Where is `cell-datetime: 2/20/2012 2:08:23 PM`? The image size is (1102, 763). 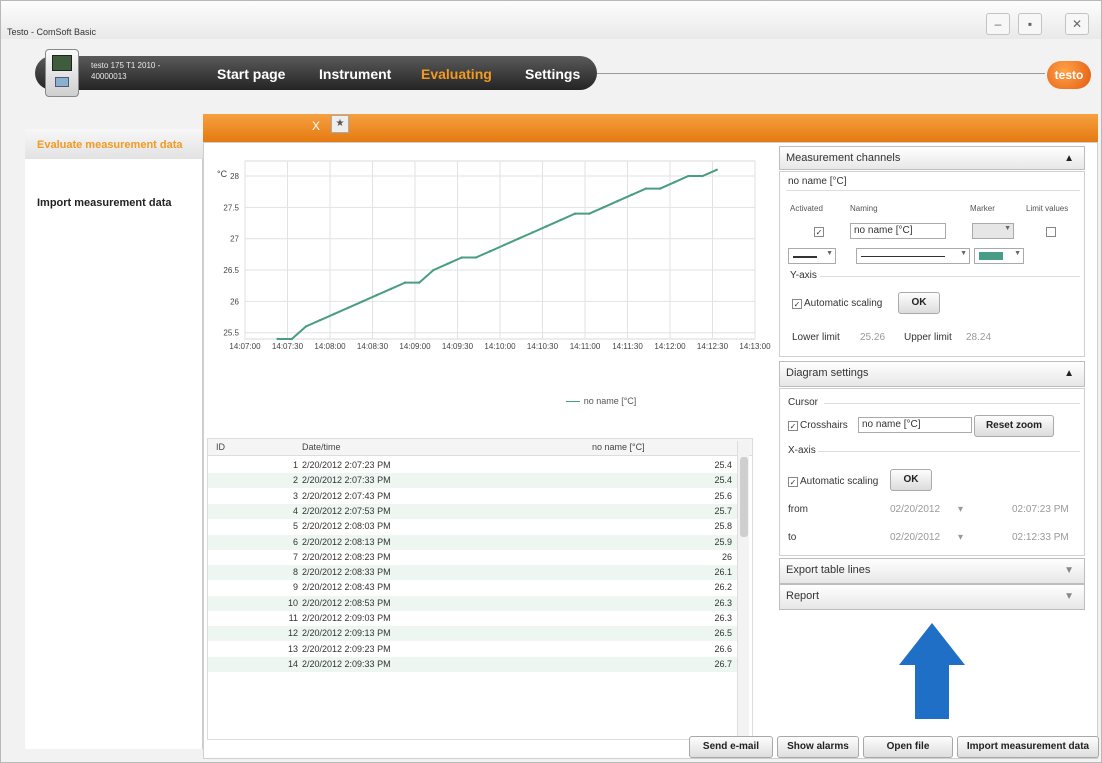
cell-datetime: 2/20/2012 2:08:23 PM is located at coordinates (346, 556).